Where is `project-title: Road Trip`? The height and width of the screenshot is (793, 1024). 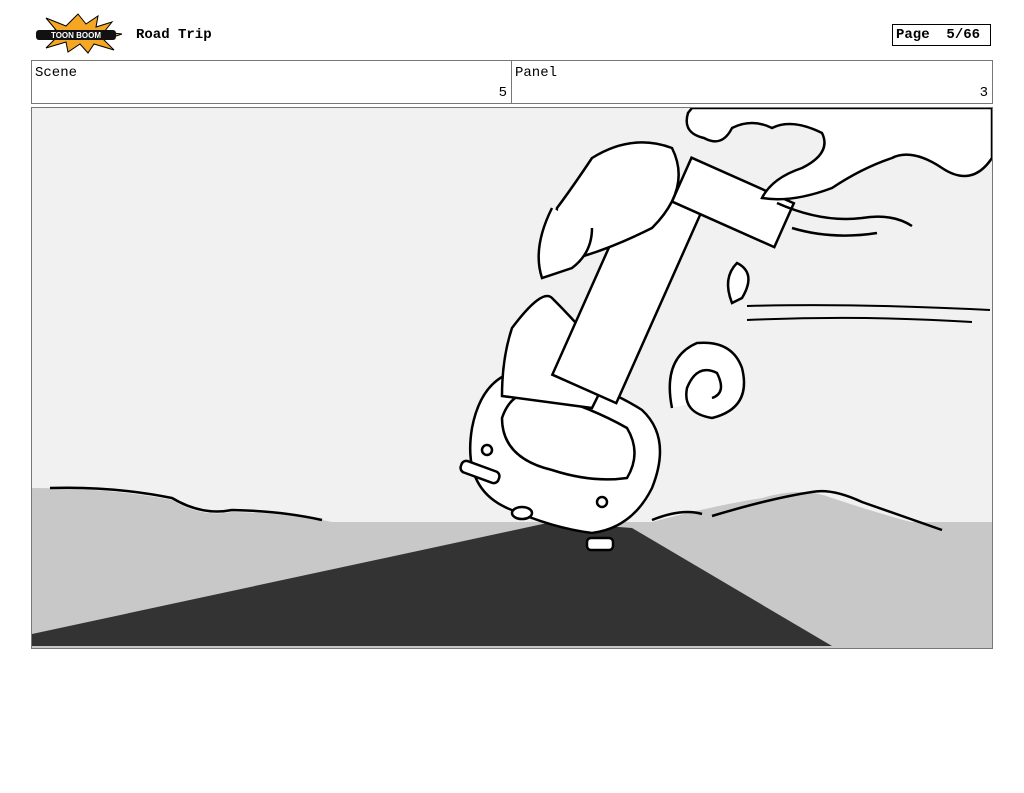
project-title: Road Trip is located at coordinates (174, 35).